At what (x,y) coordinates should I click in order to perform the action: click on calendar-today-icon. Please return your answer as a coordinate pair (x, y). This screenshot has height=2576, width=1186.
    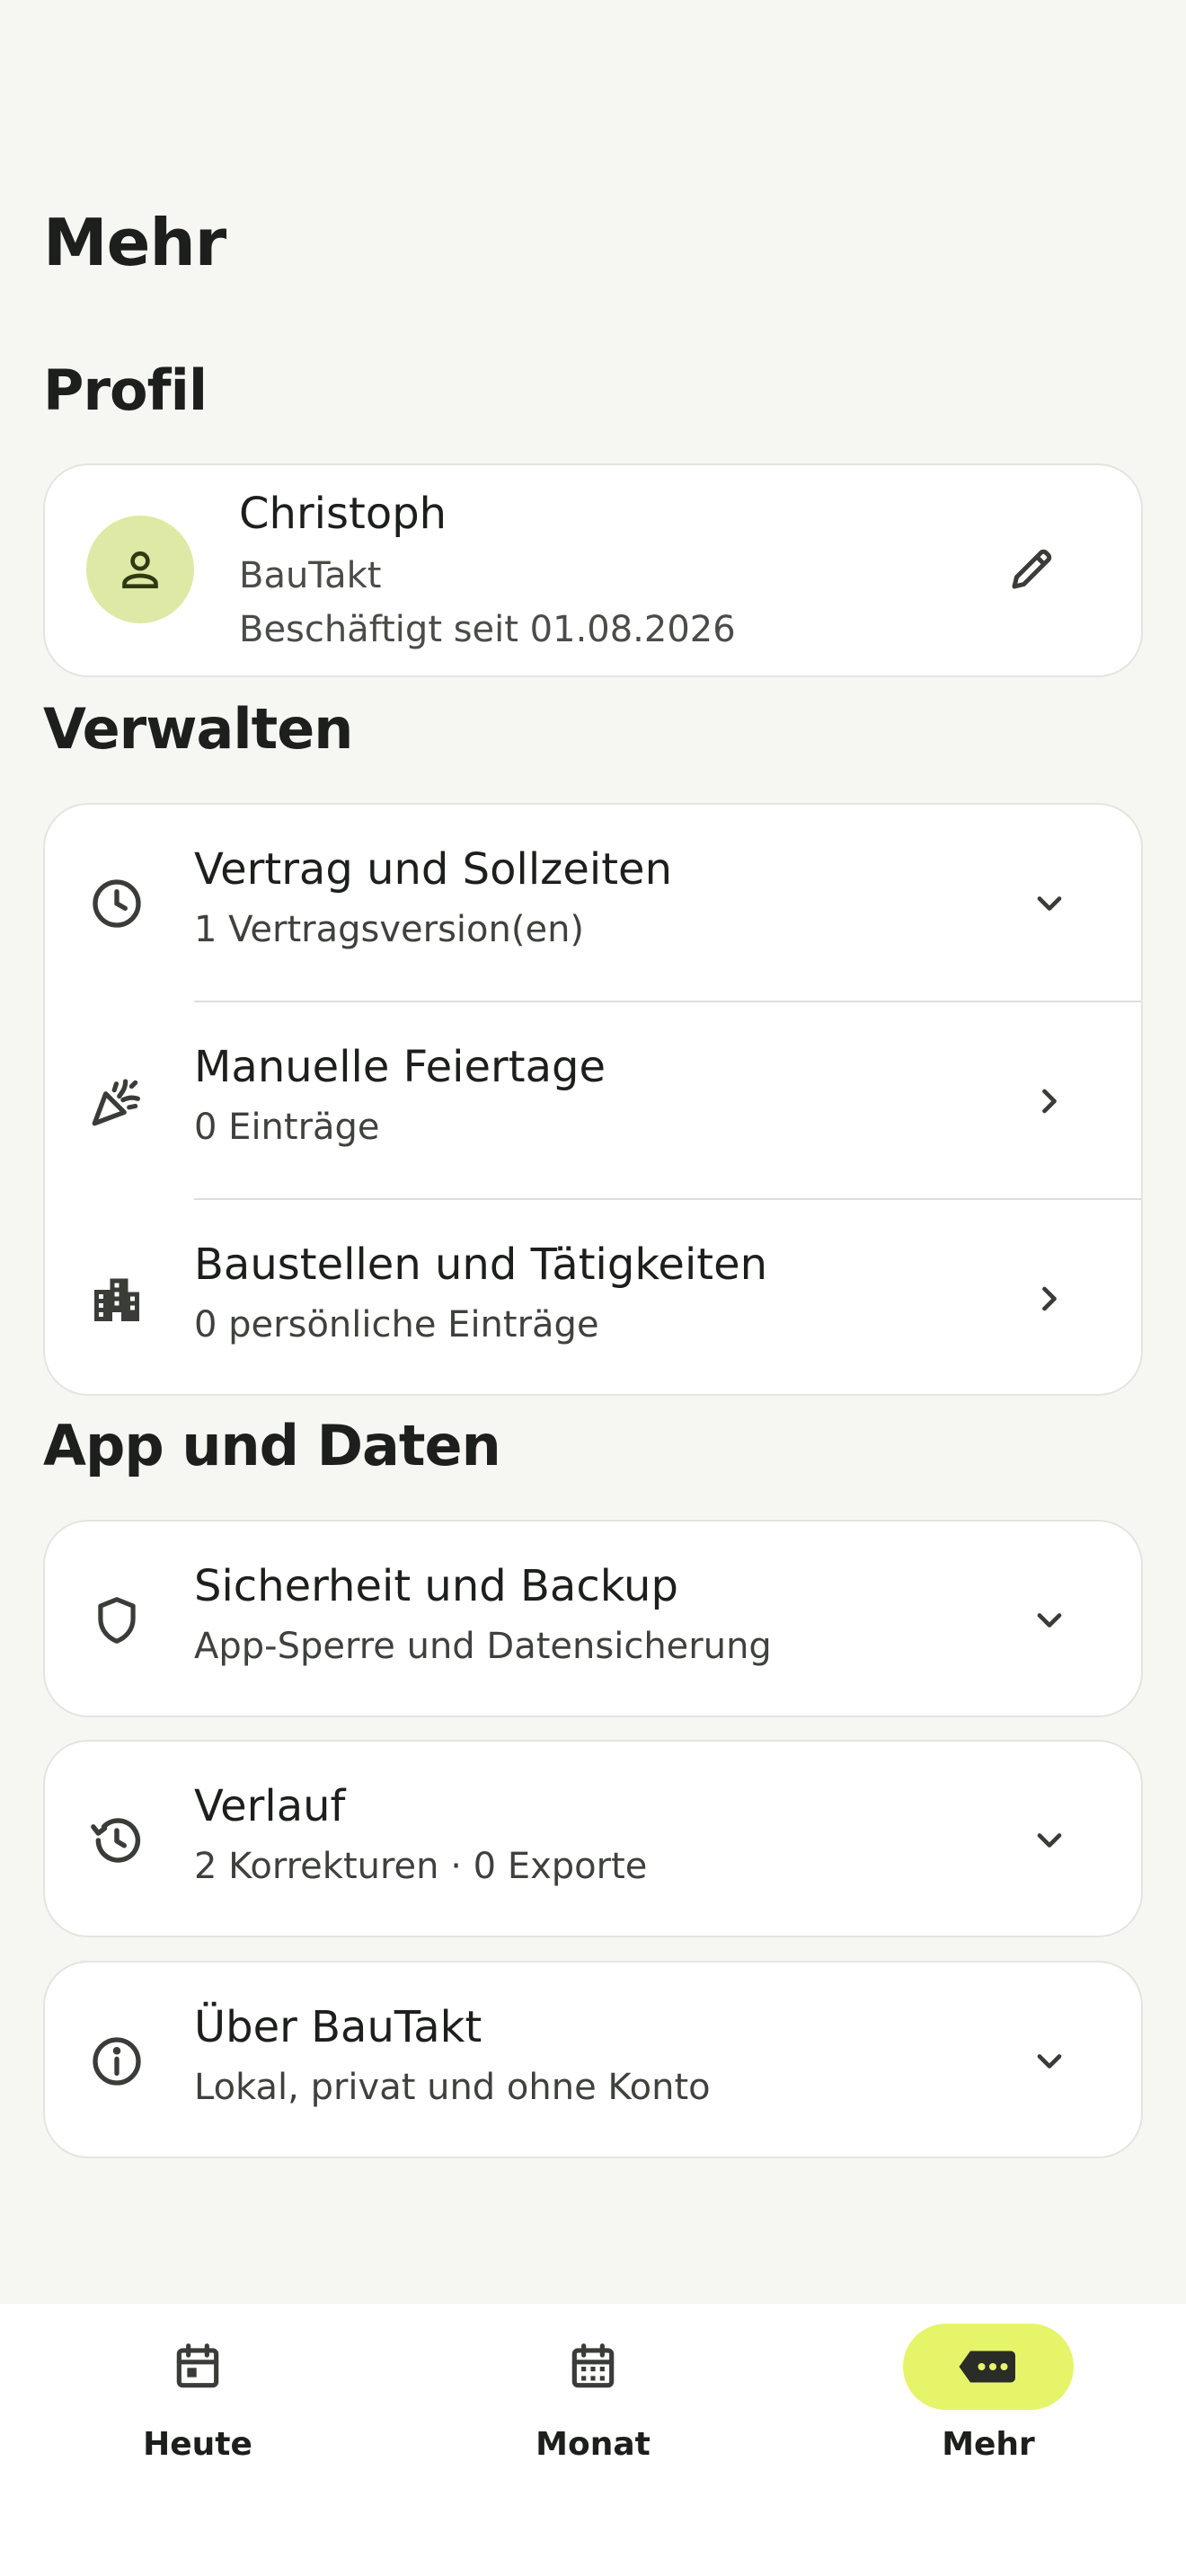
    Looking at the image, I should click on (197, 2367).